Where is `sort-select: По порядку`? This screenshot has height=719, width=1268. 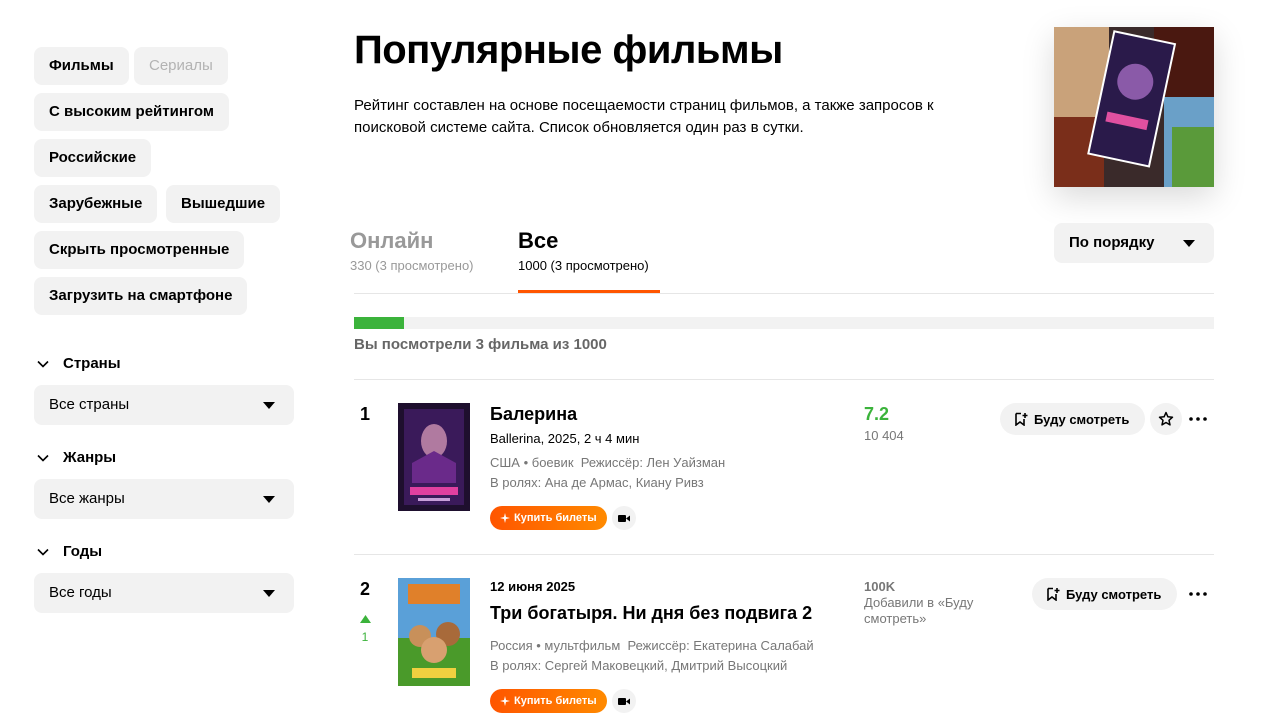 sort-select: По порядку is located at coordinates (1134, 243).